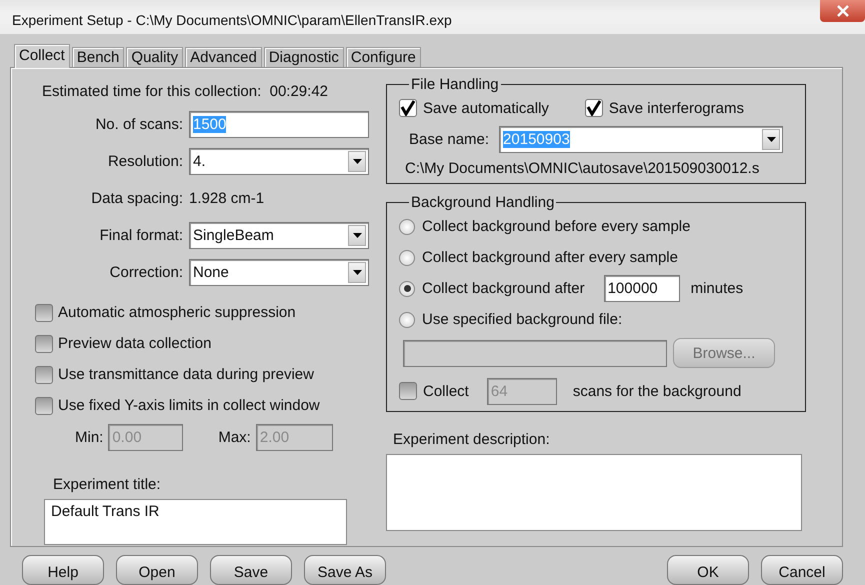 Image resolution: width=865 pixels, height=585 pixels. What do you see at coordinates (486, 108) in the screenshot?
I see `checkbox-label: Save automatically` at bounding box center [486, 108].